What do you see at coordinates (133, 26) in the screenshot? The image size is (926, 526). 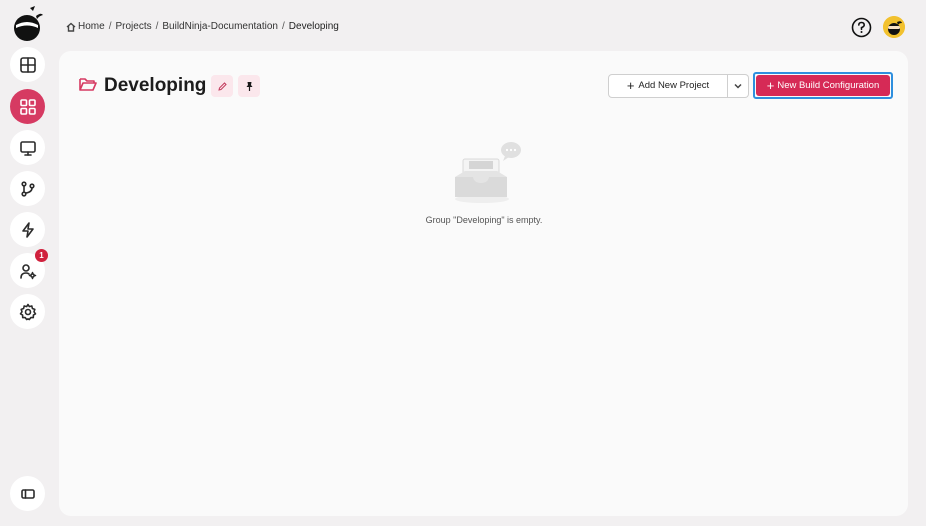 I see `breadcrumb-projects: Projects` at bounding box center [133, 26].